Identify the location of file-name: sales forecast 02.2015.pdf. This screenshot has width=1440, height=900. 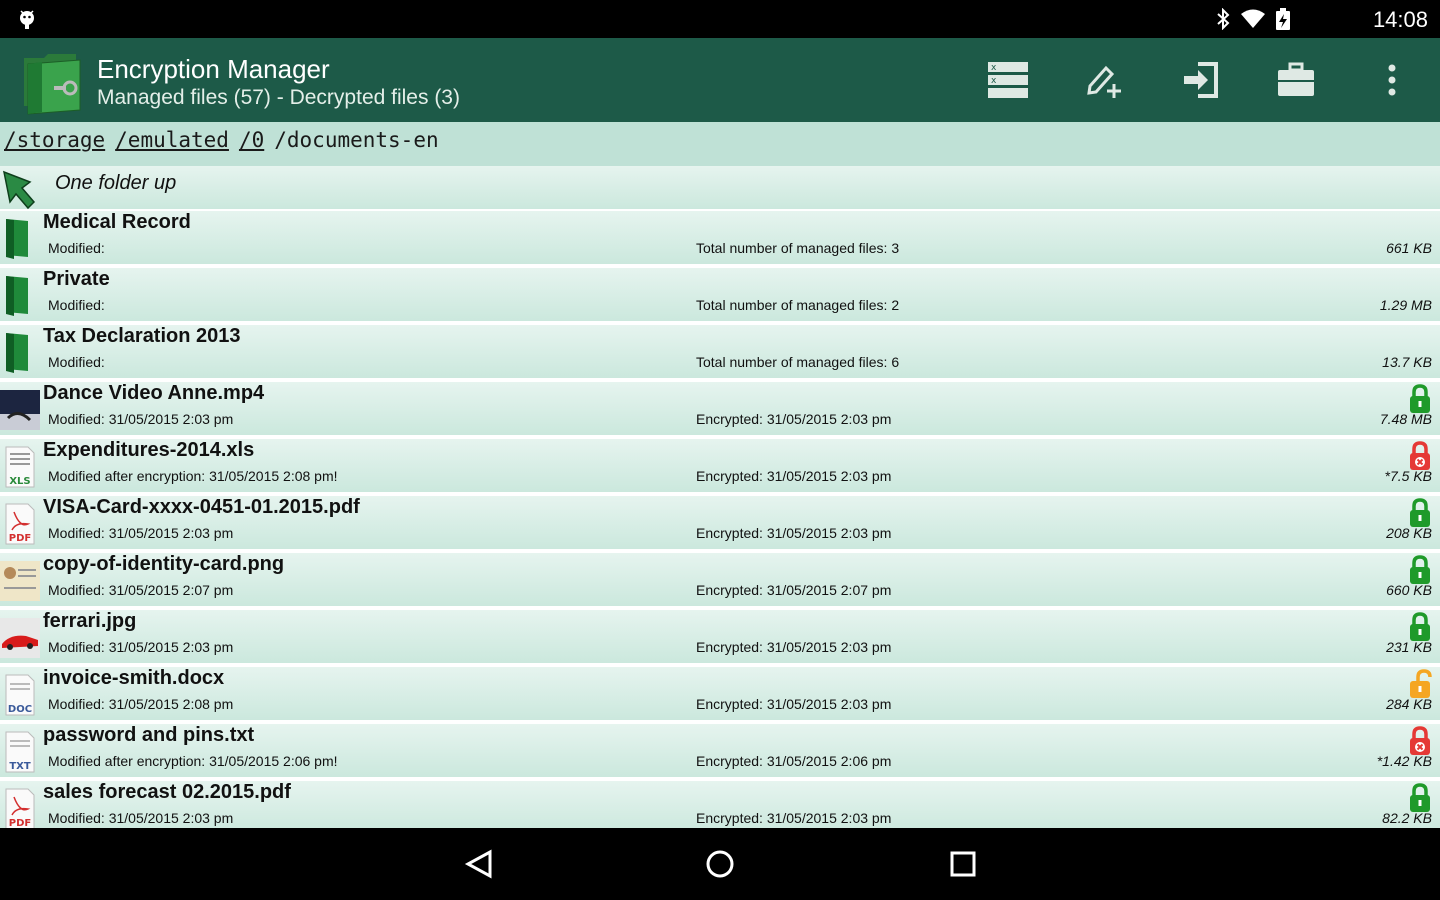
(167, 792).